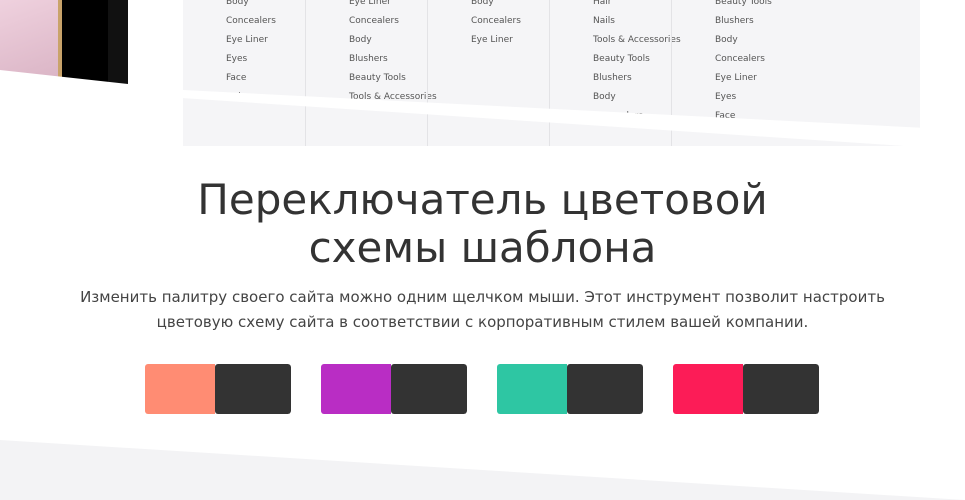  I want to click on page-title-line1: Переключатель цветовой, so click(482, 199).